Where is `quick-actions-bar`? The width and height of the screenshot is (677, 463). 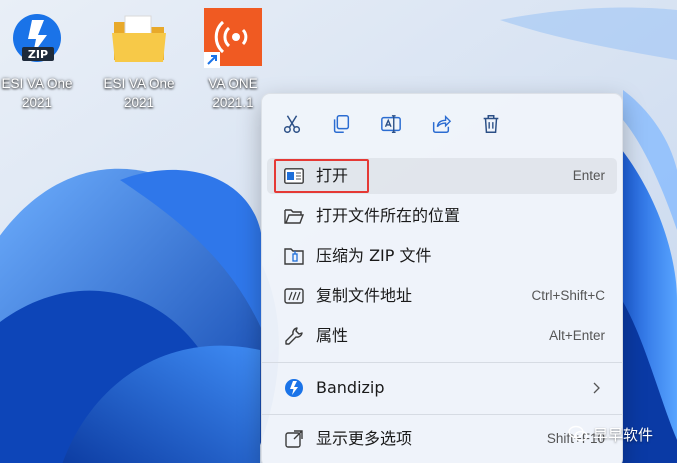
quick-actions-bar is located at coordinates (442, 124).